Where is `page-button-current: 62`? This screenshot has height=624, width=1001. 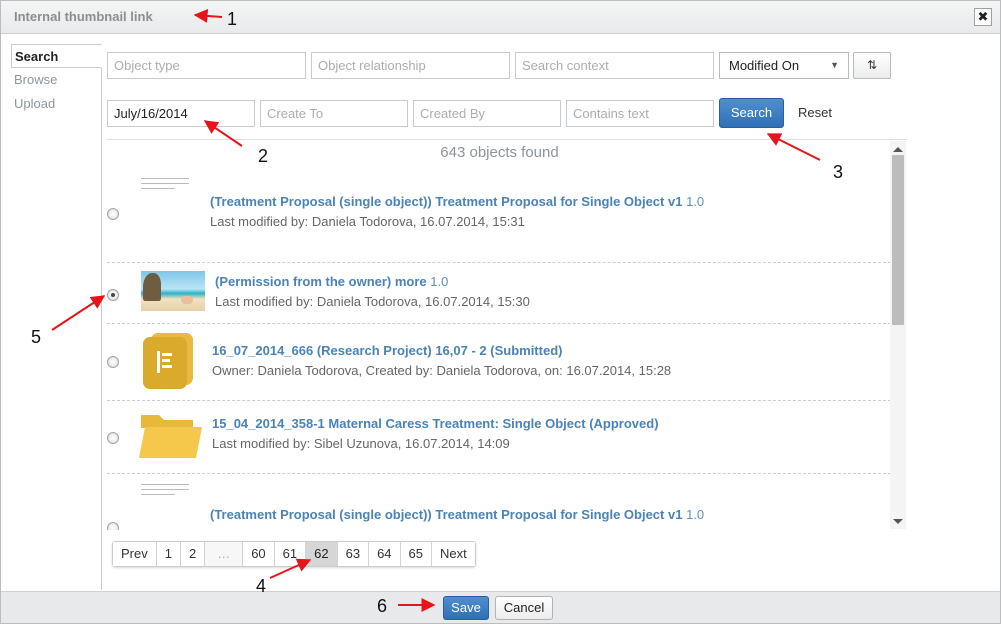
page-button-current: 62 is located at coordinates (322, 554).